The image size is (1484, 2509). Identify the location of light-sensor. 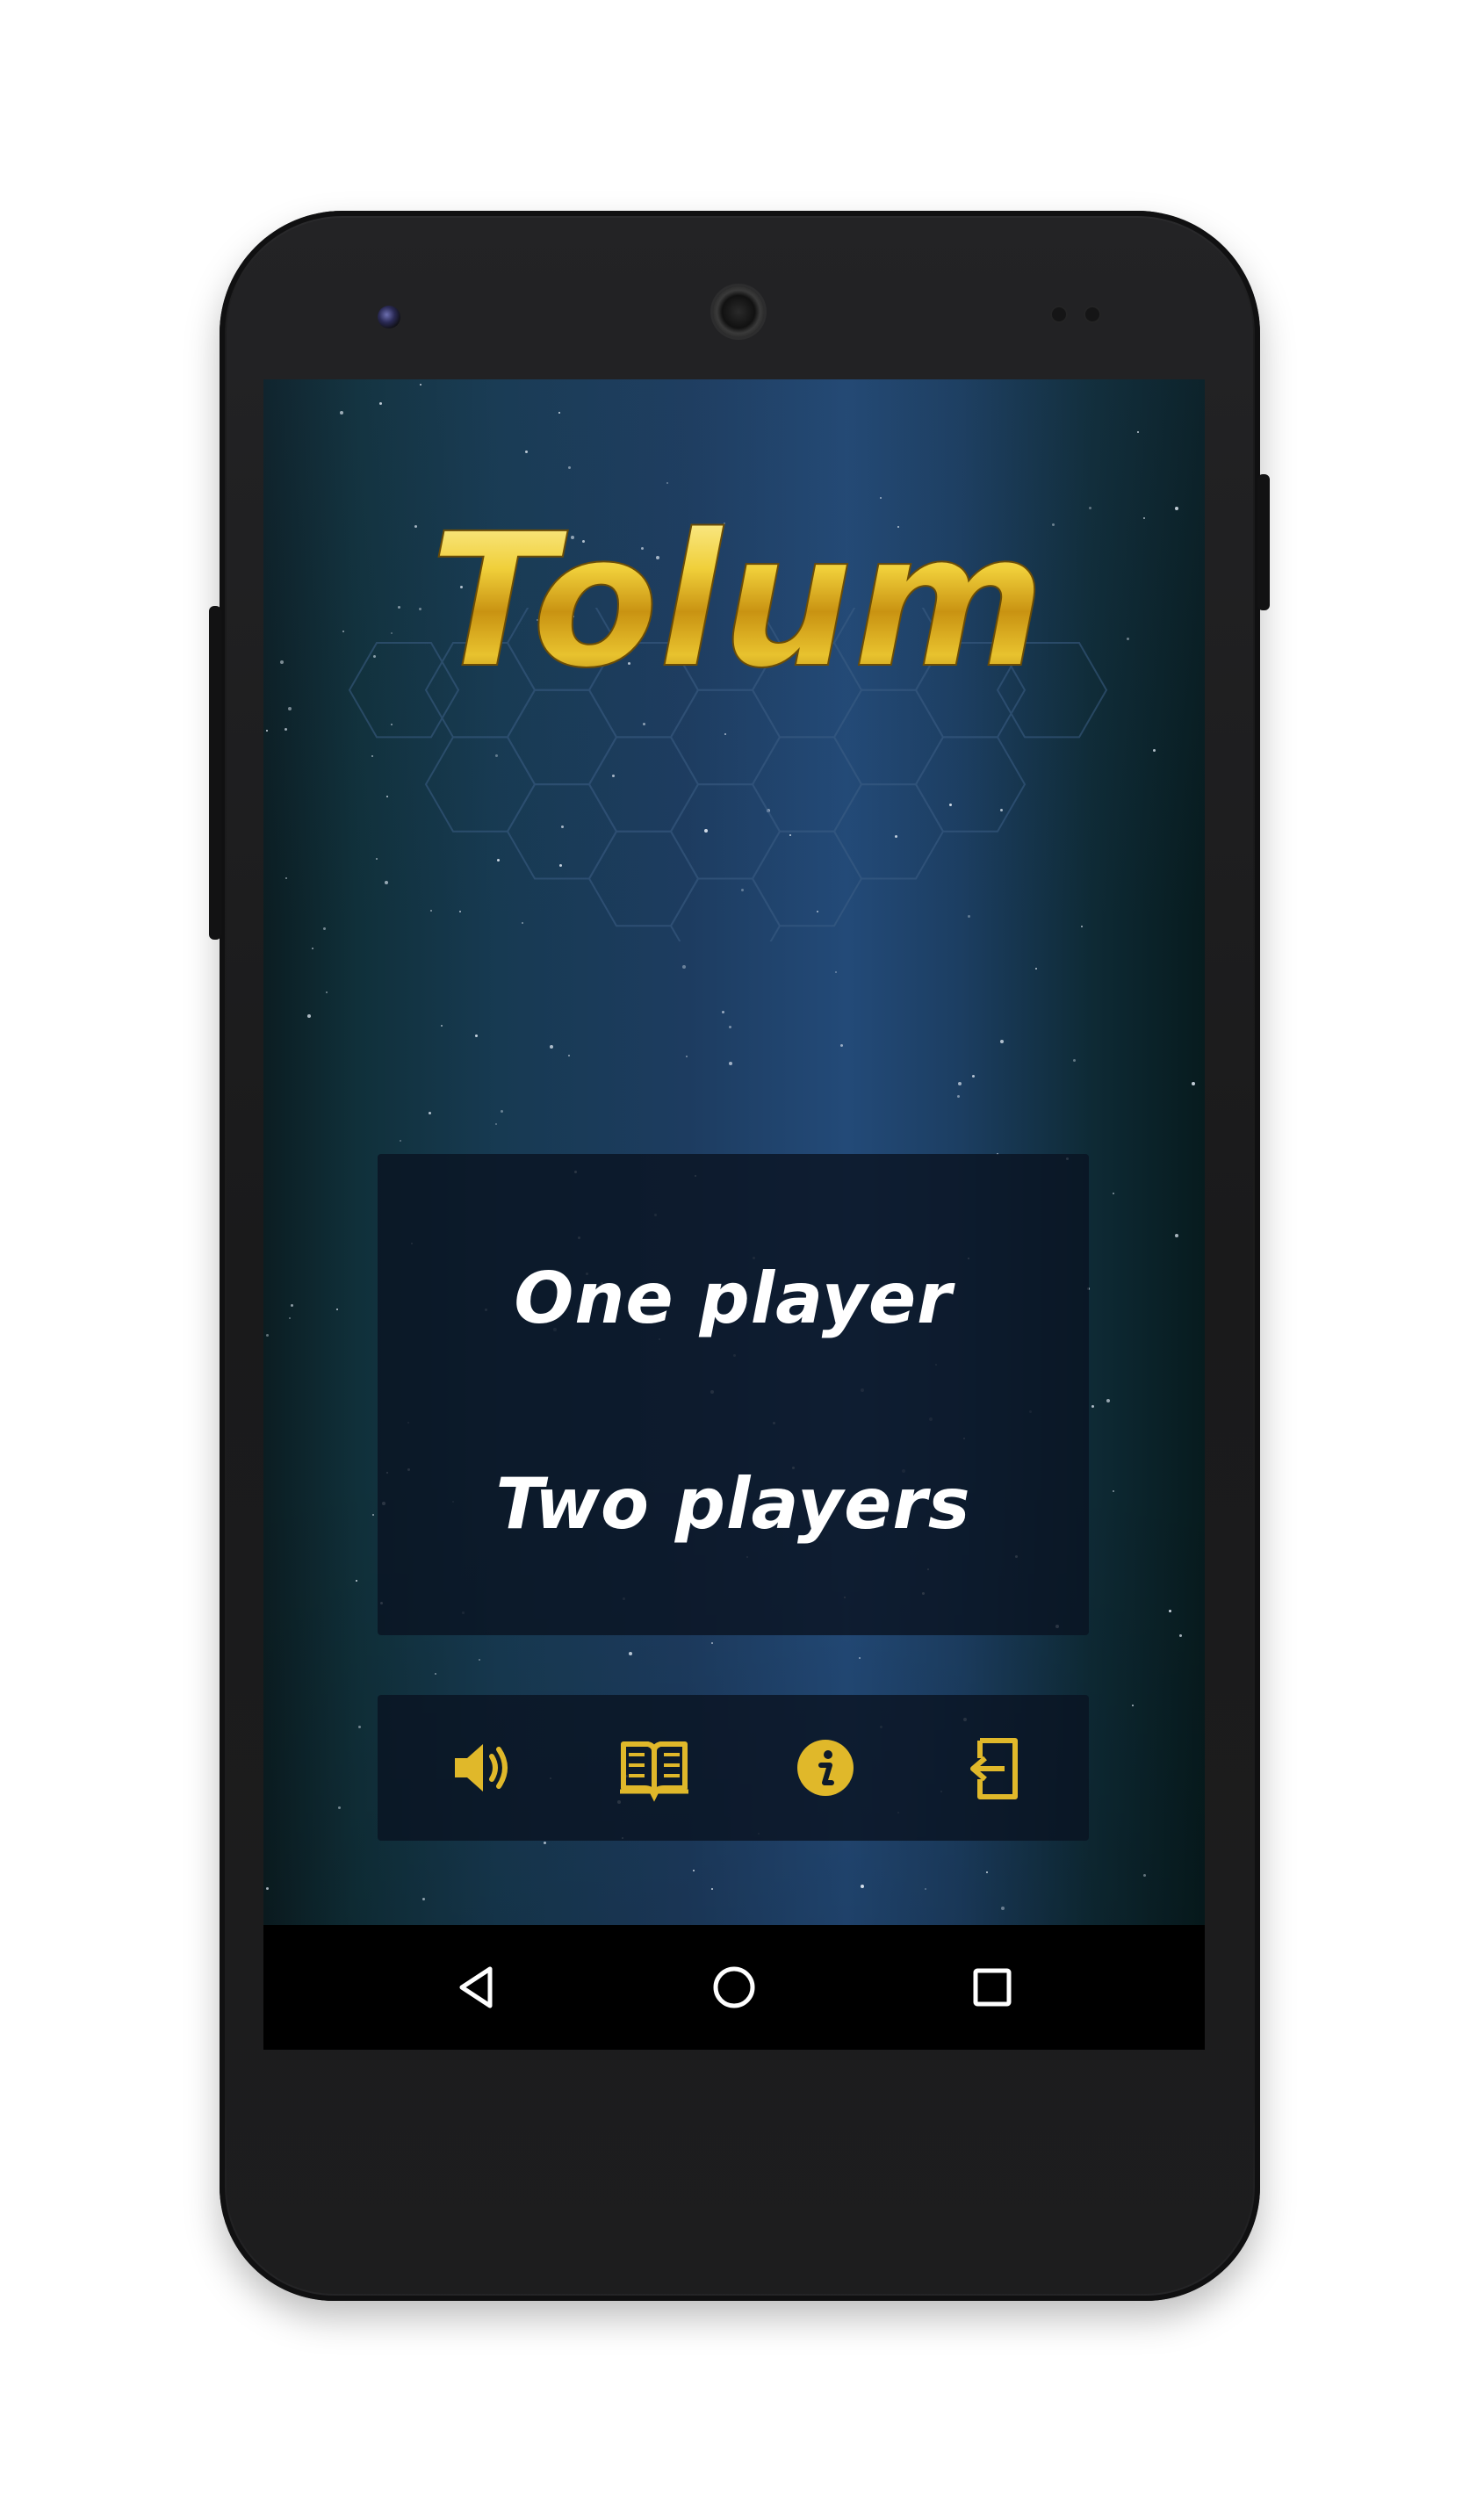
(1092, 314).